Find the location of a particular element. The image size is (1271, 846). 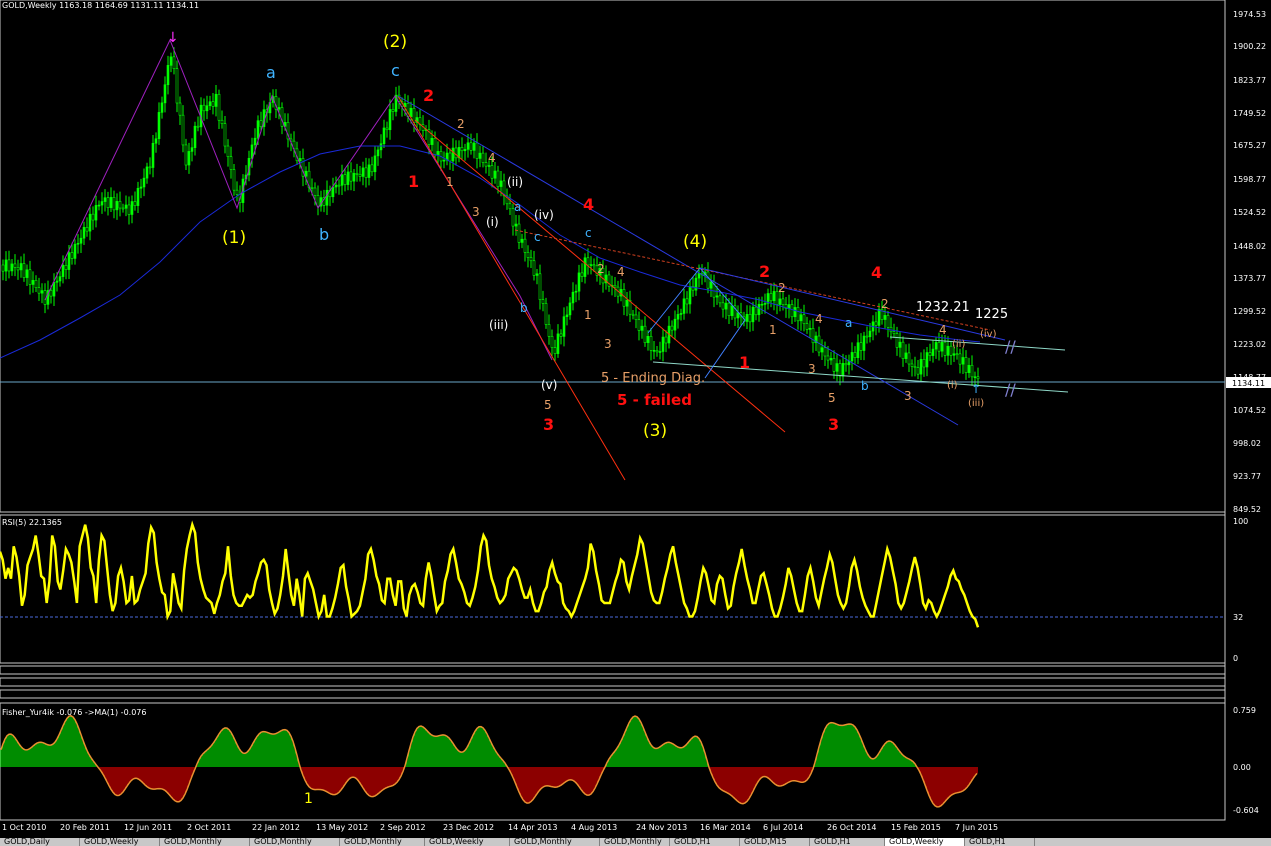

time-tick: 13 May 2012 is located at coordinates (342, 827).